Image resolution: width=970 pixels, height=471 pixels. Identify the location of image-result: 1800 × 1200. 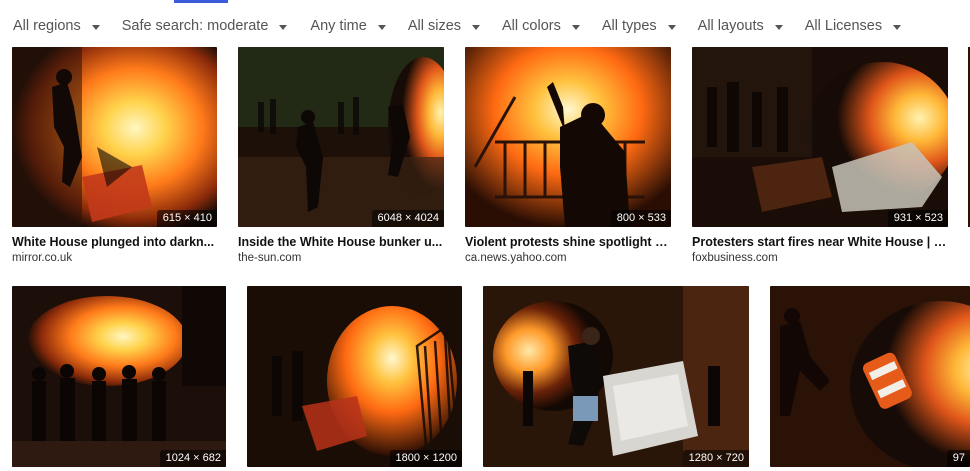
(354, 376).